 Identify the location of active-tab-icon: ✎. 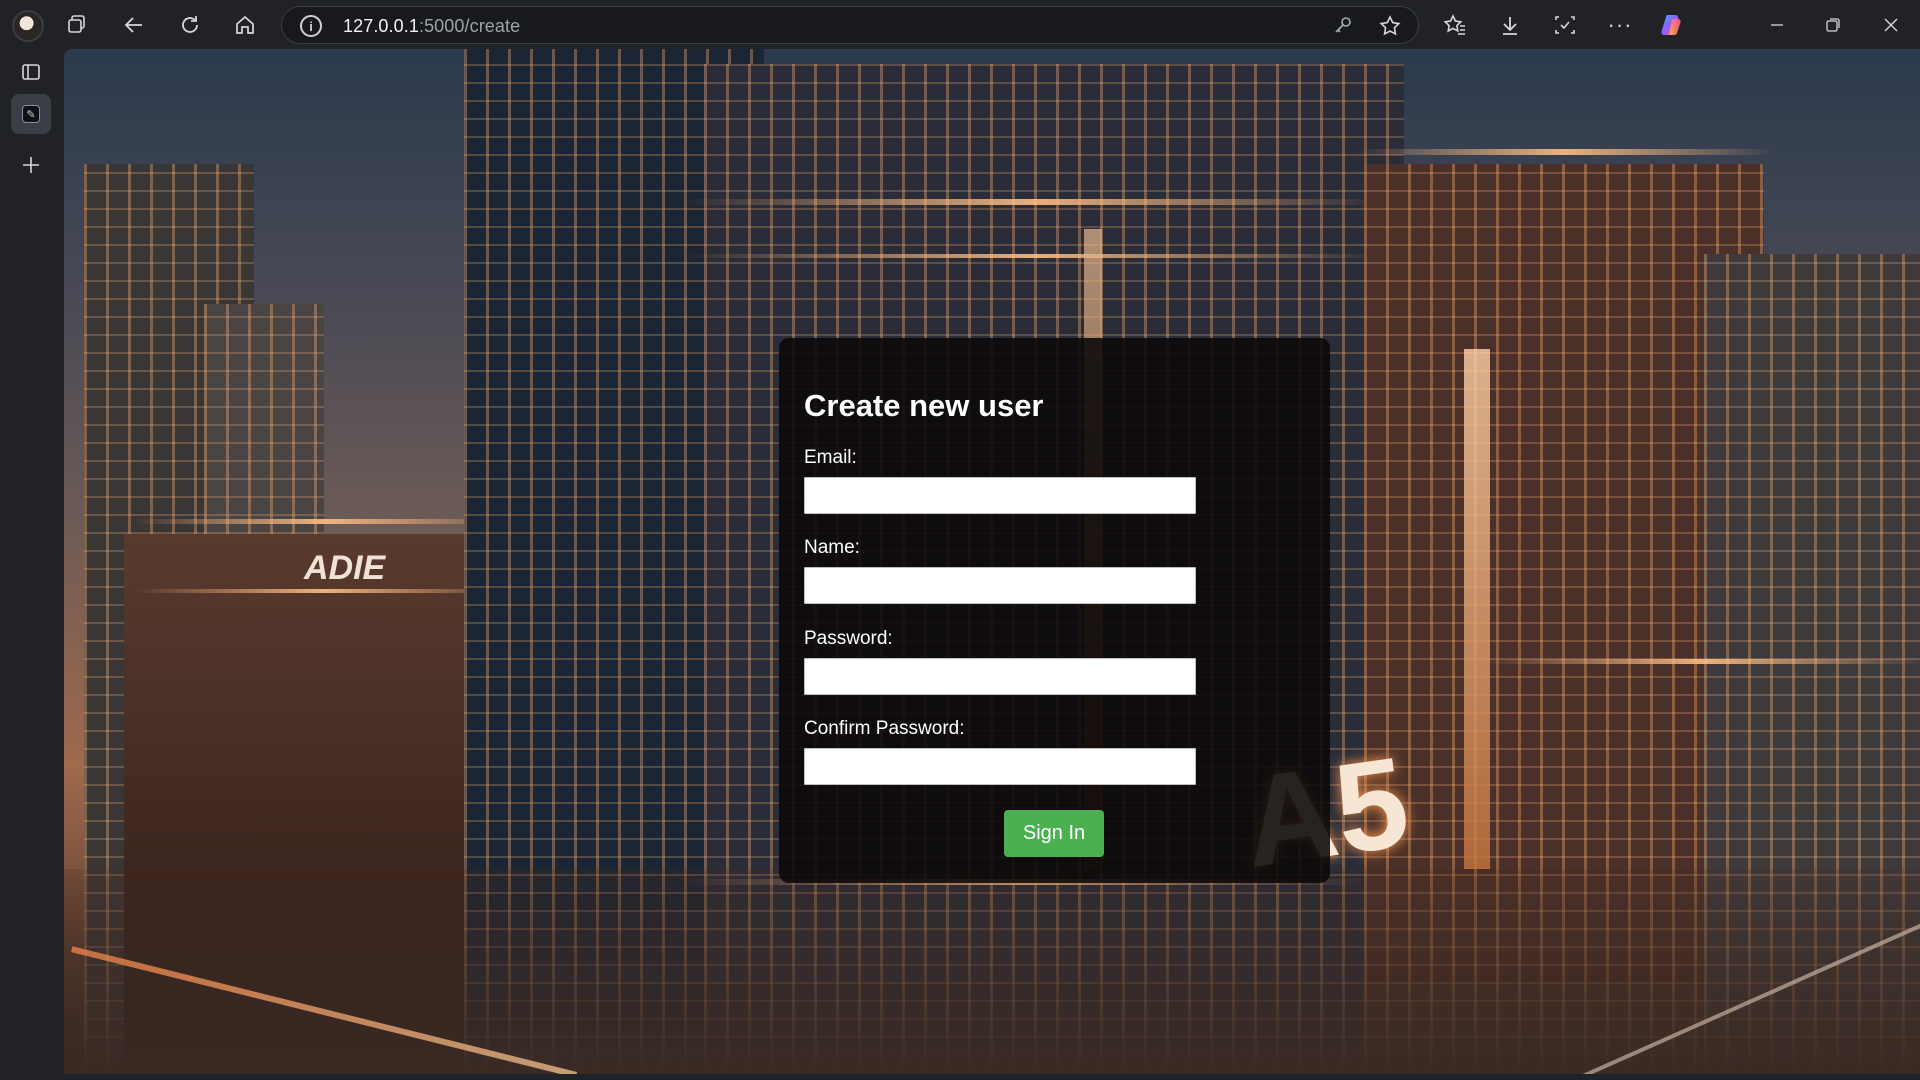
(31, 114).